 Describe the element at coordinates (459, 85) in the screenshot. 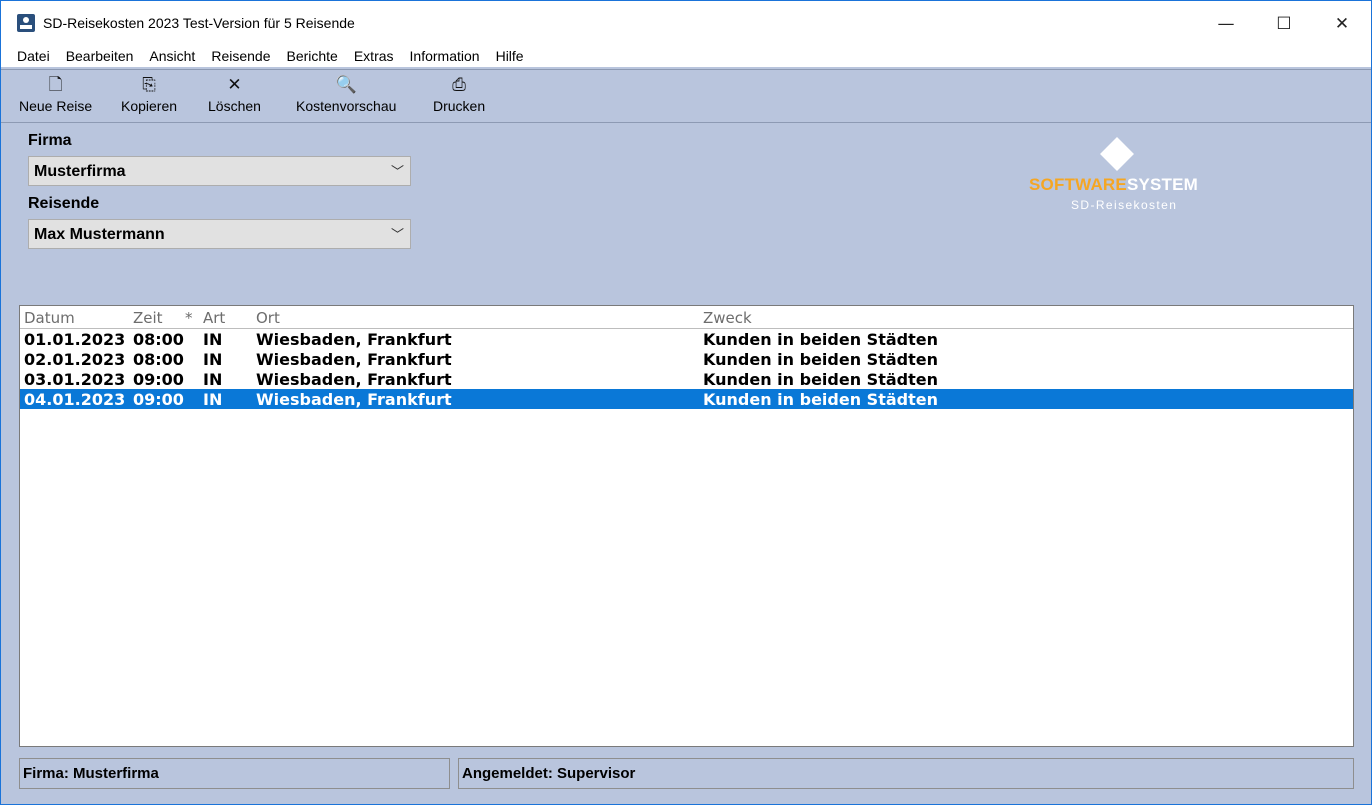

I see `printer-icon: ⎙` at that location.